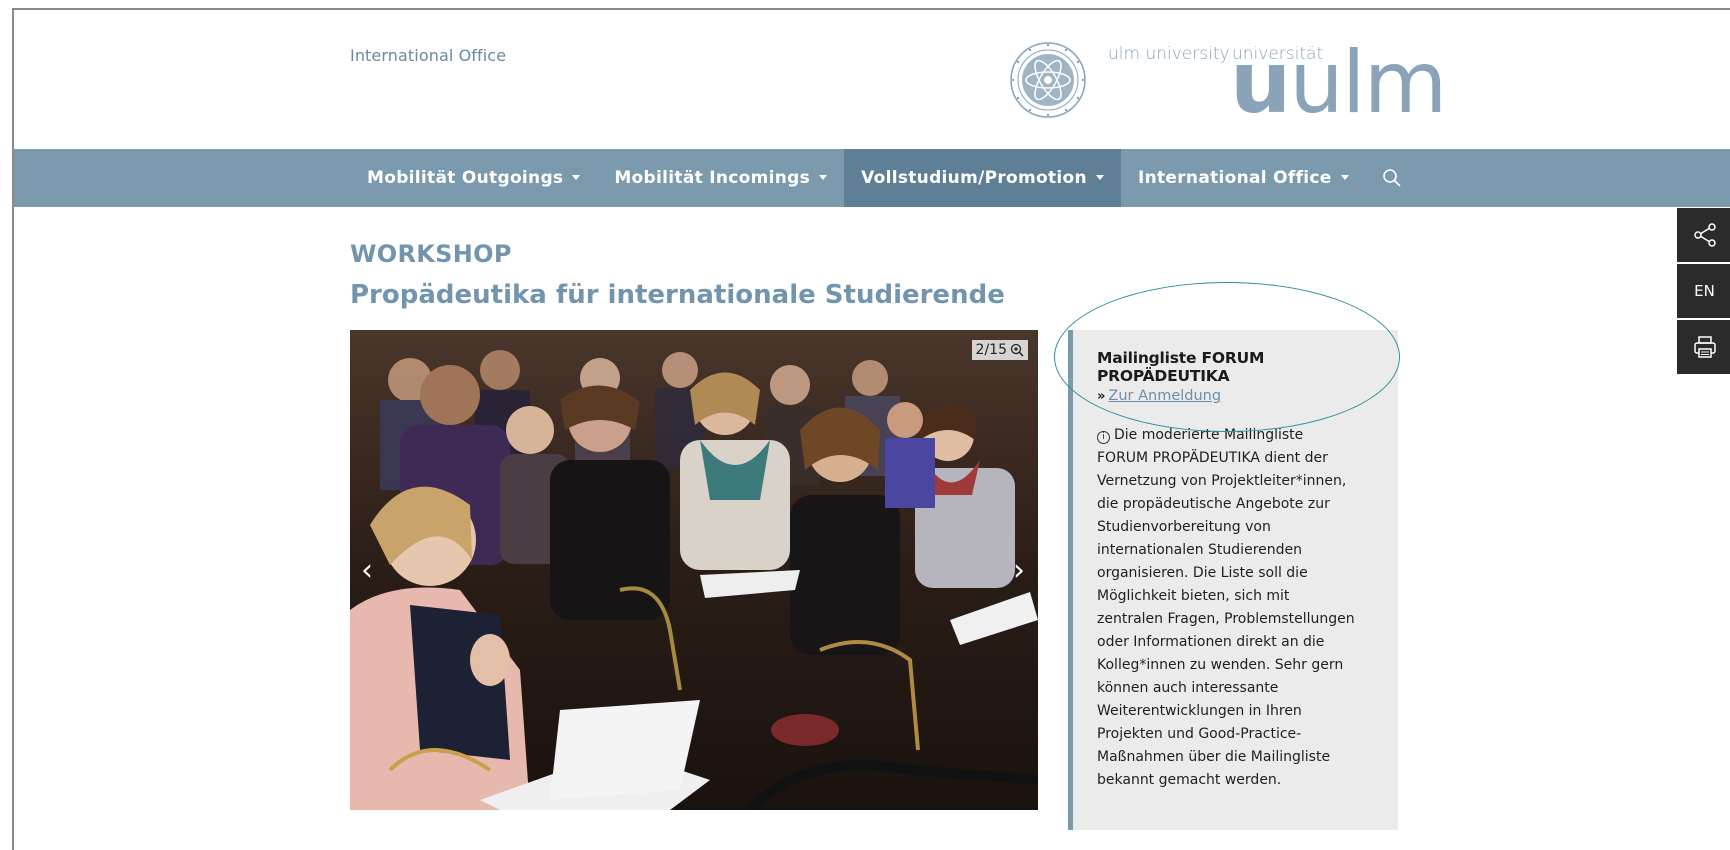  Describe the element at coordinates (1101, 396) in the screenshot. I see `double-chevron-right-icon: »` at that location.